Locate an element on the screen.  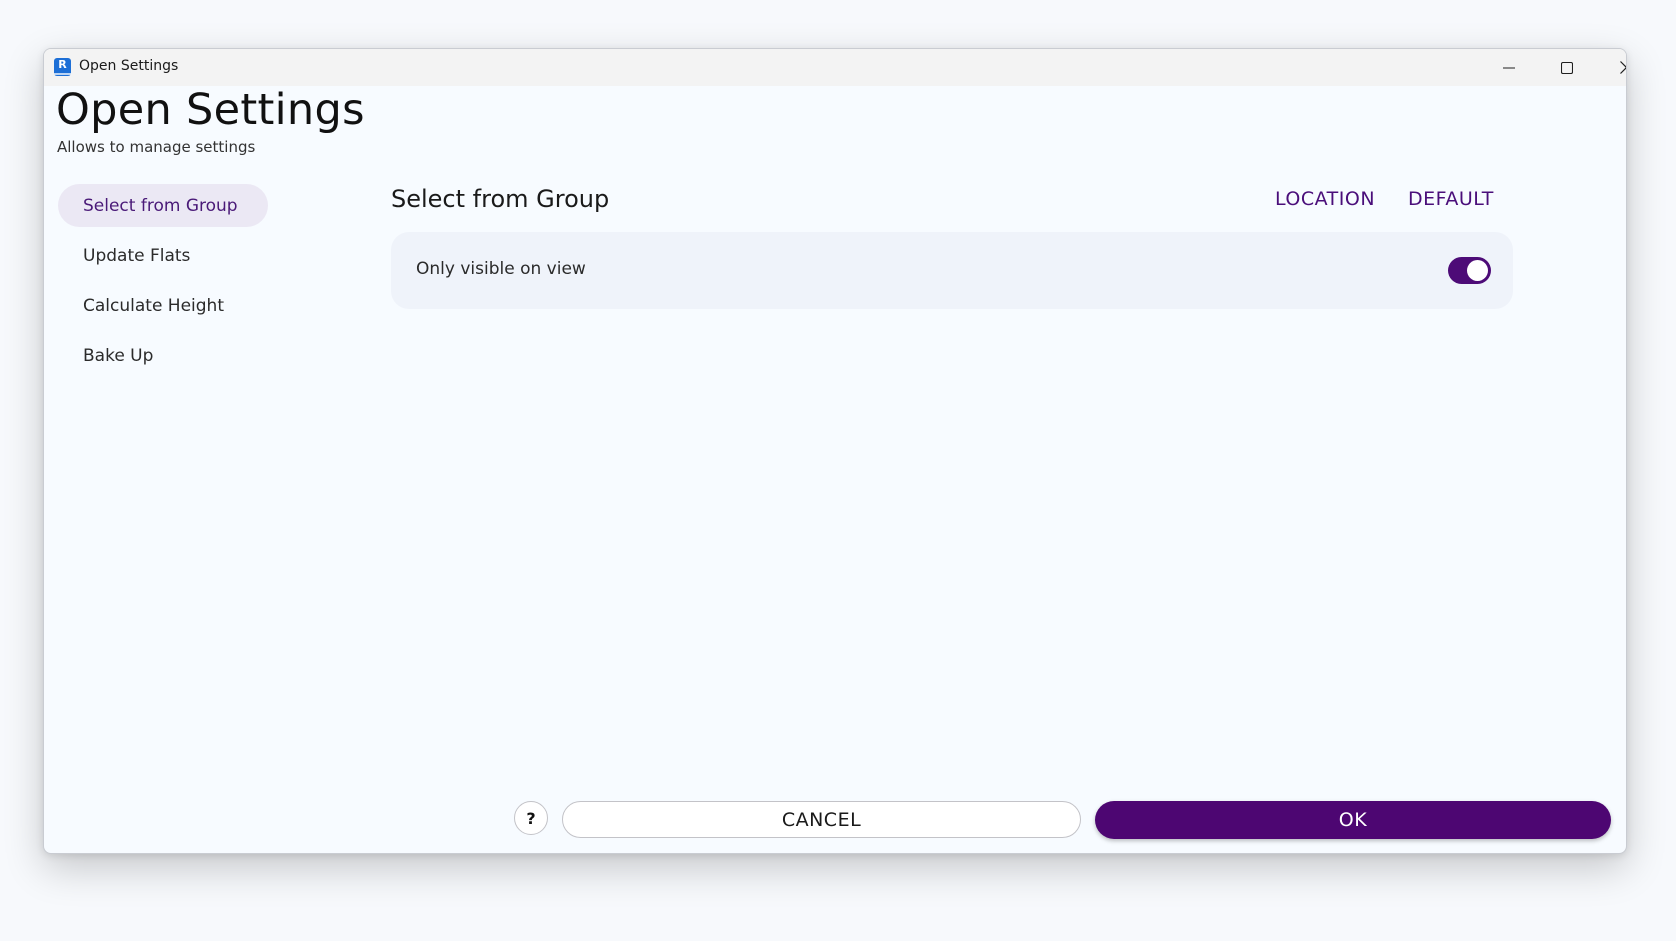
sidebar-item-update-flats: Update Flats is located at coordinates (136, 255).